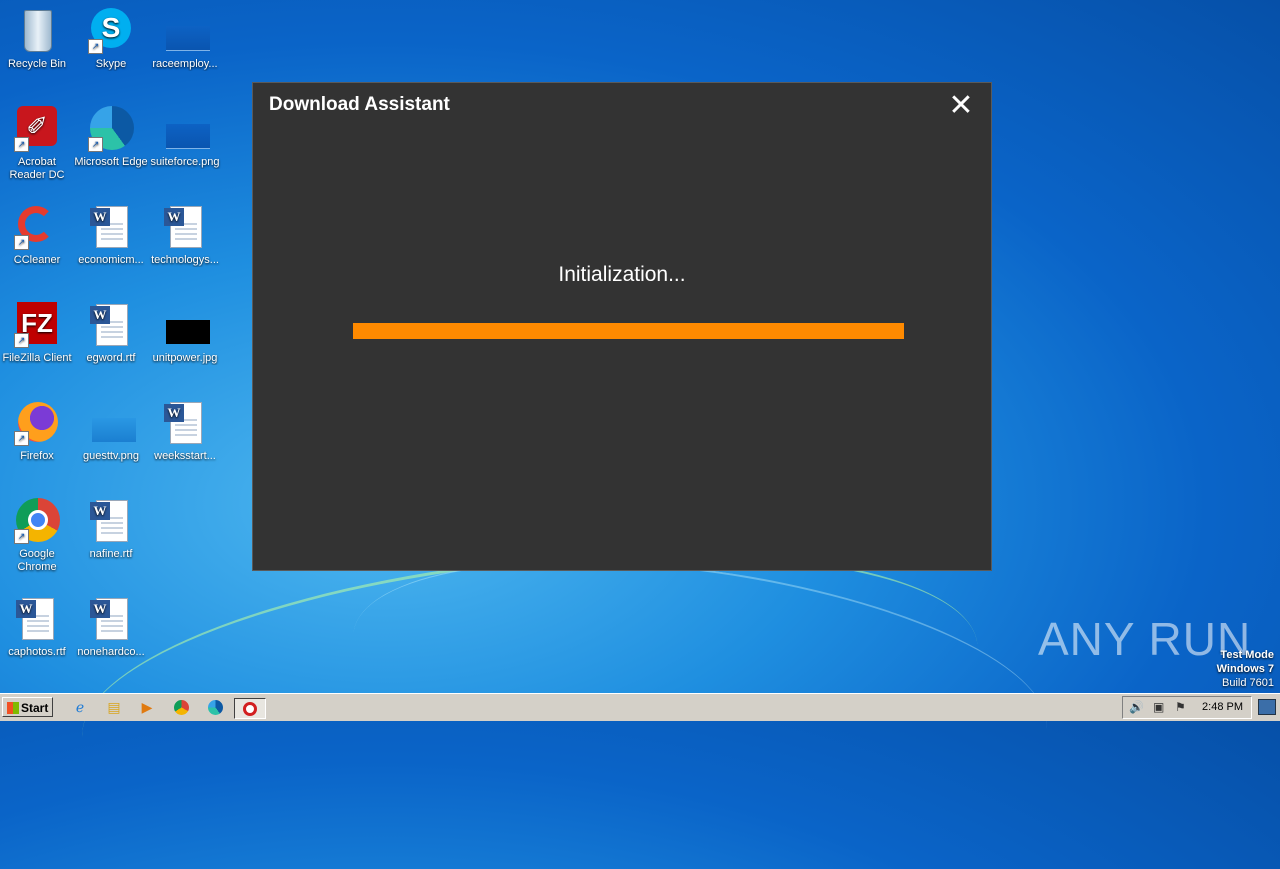 Image resolution: width=1280 pixels, height=869 pixels. What do you see at coordinates (111, 31) in the screenshot?
I see `skype-icon: S ↗` at bounding box center [111, 31].